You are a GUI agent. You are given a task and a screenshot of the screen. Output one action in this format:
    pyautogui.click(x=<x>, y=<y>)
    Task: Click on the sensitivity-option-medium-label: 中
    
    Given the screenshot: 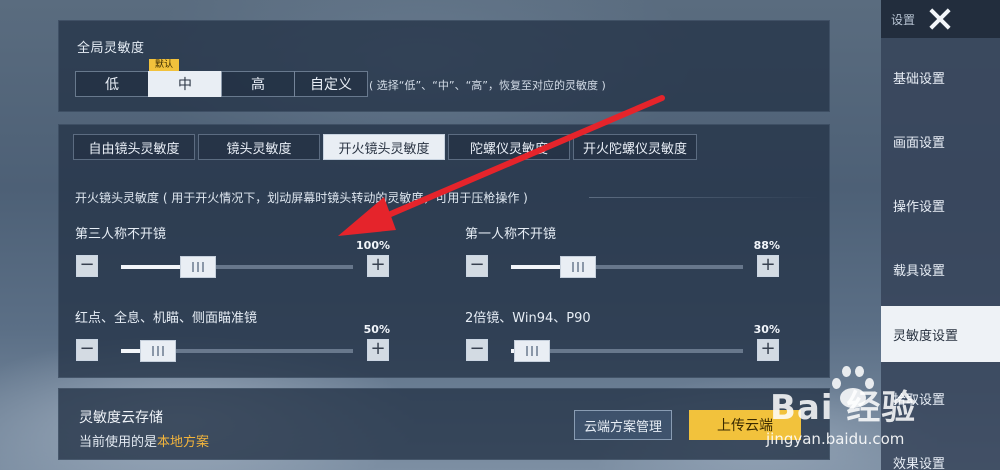 What is the action you would take?
    pyautogui.click(x=185, y=85)
    